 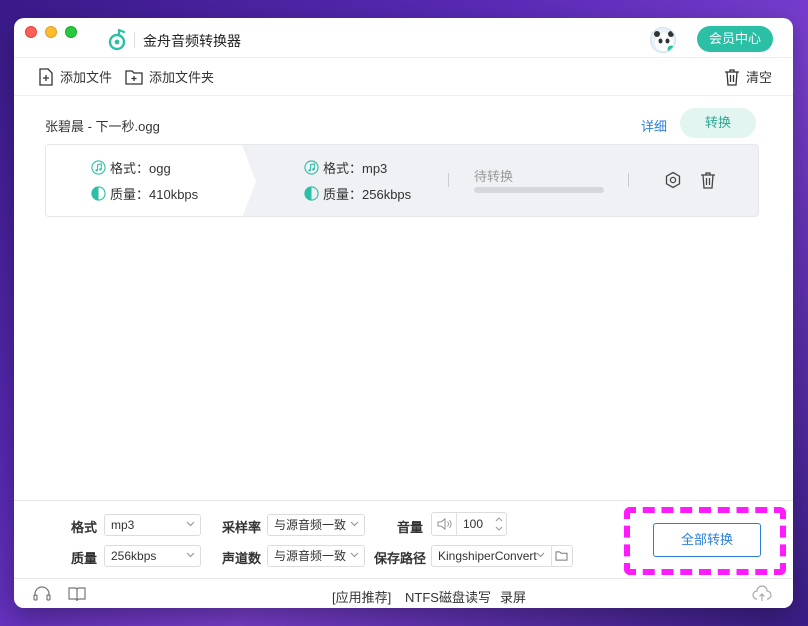 I want to click on target-quality-label: 质量：256kbps, so click(x=367, y=194).